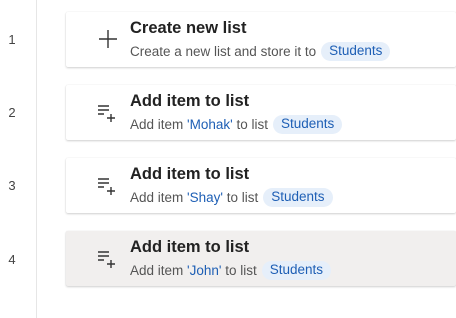  I want to click on line-number: 1, so click(12, 39).